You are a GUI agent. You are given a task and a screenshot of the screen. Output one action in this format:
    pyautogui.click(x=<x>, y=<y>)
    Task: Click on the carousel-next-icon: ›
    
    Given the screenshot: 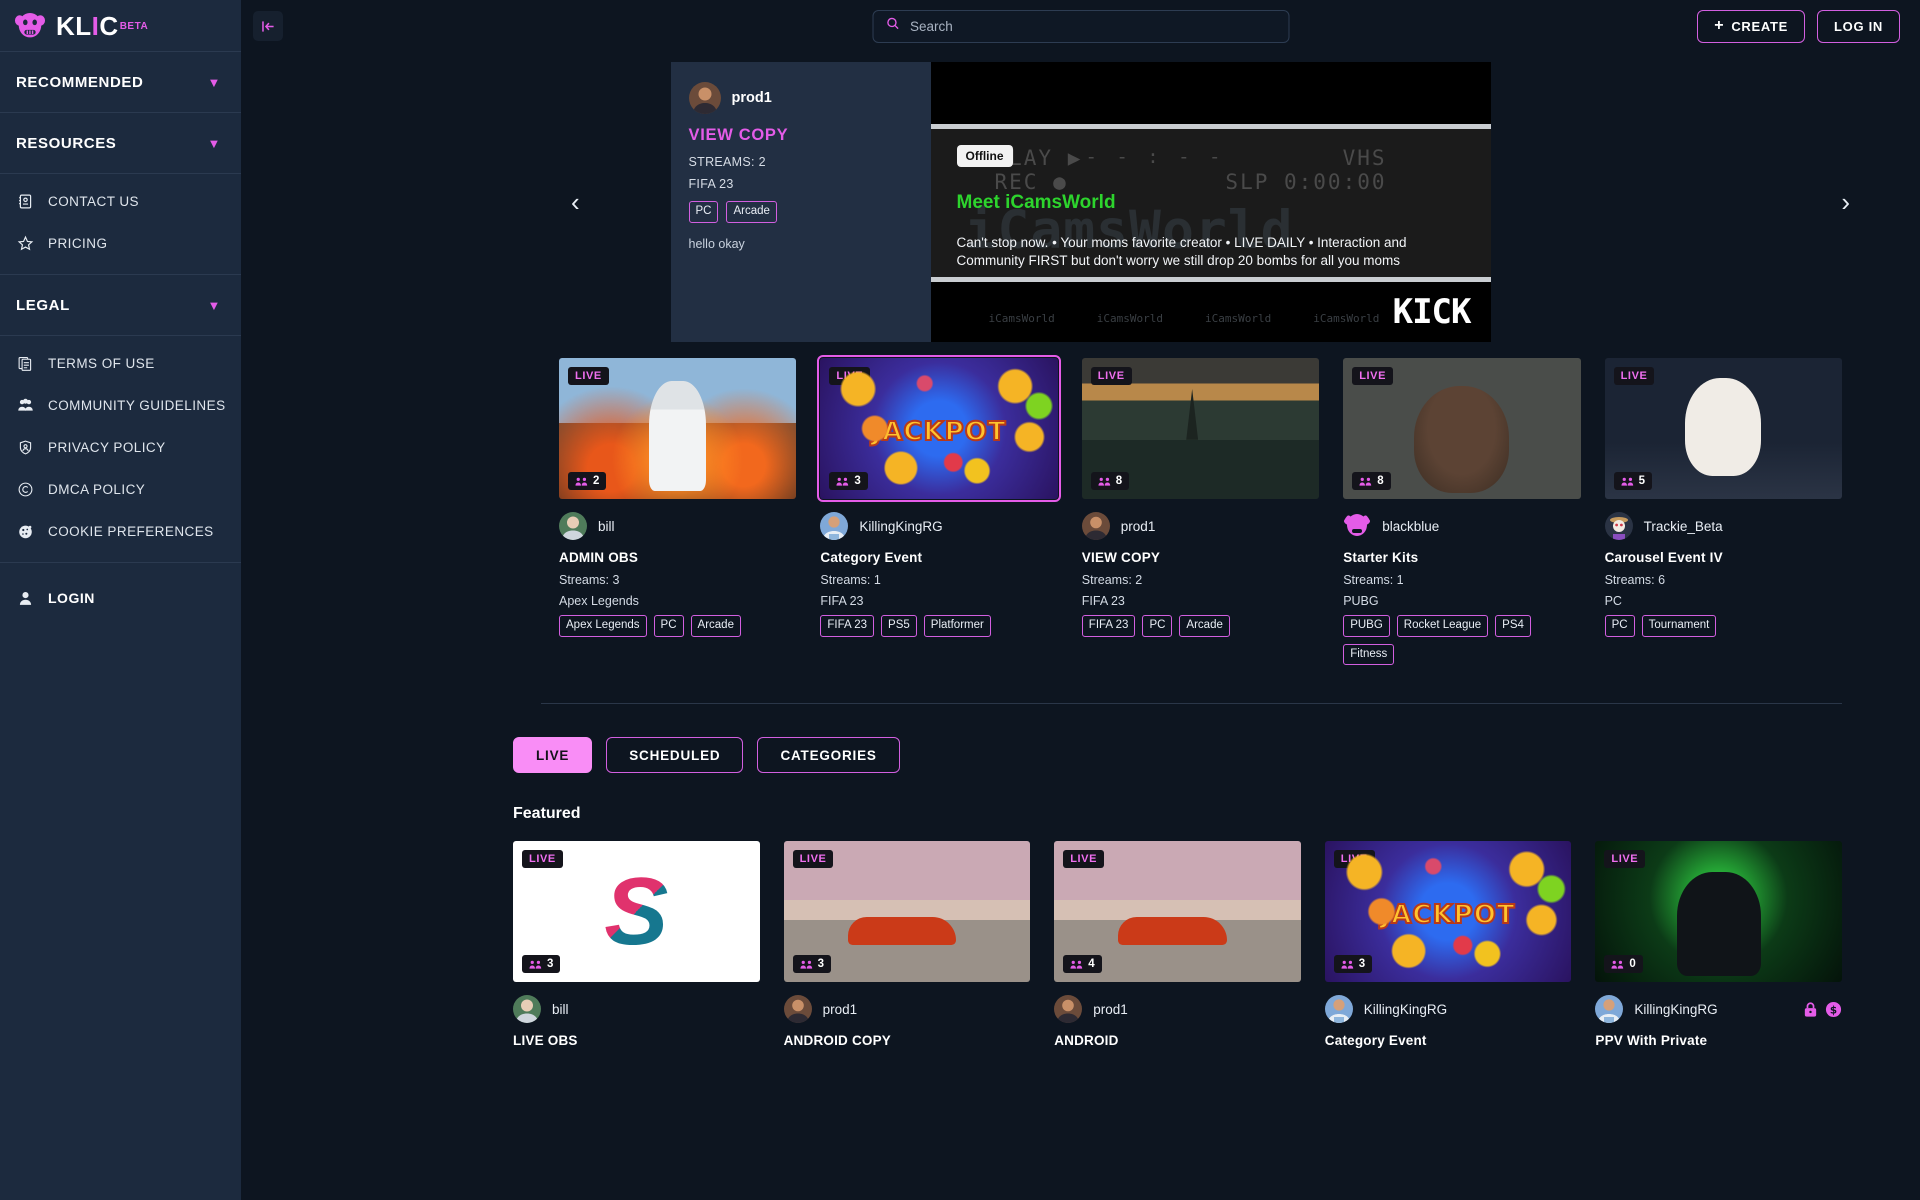 What is the action you would take?
    pyautogui.click(x=1845, y=202)
    